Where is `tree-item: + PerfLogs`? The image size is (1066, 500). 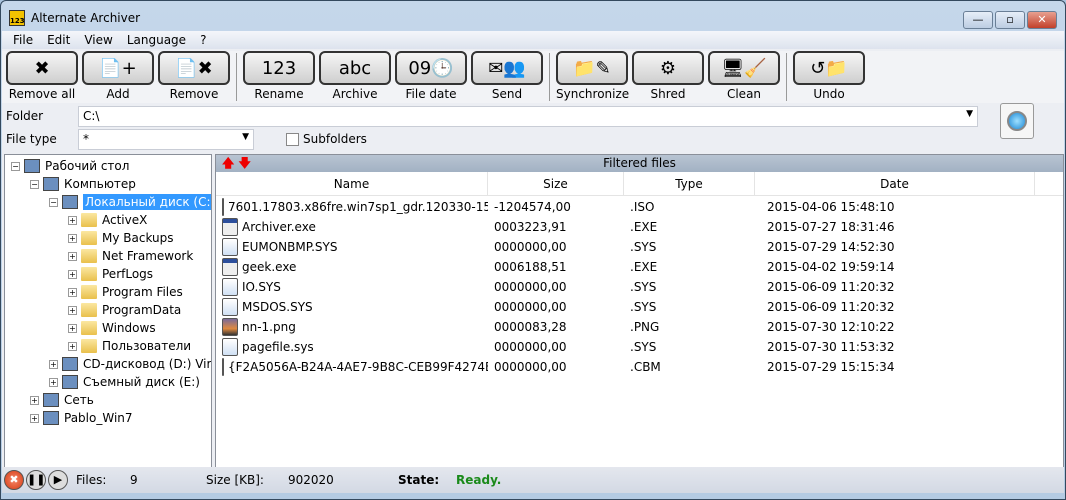
tree-item: + PerfLogs is located at coordinates (110, 274).